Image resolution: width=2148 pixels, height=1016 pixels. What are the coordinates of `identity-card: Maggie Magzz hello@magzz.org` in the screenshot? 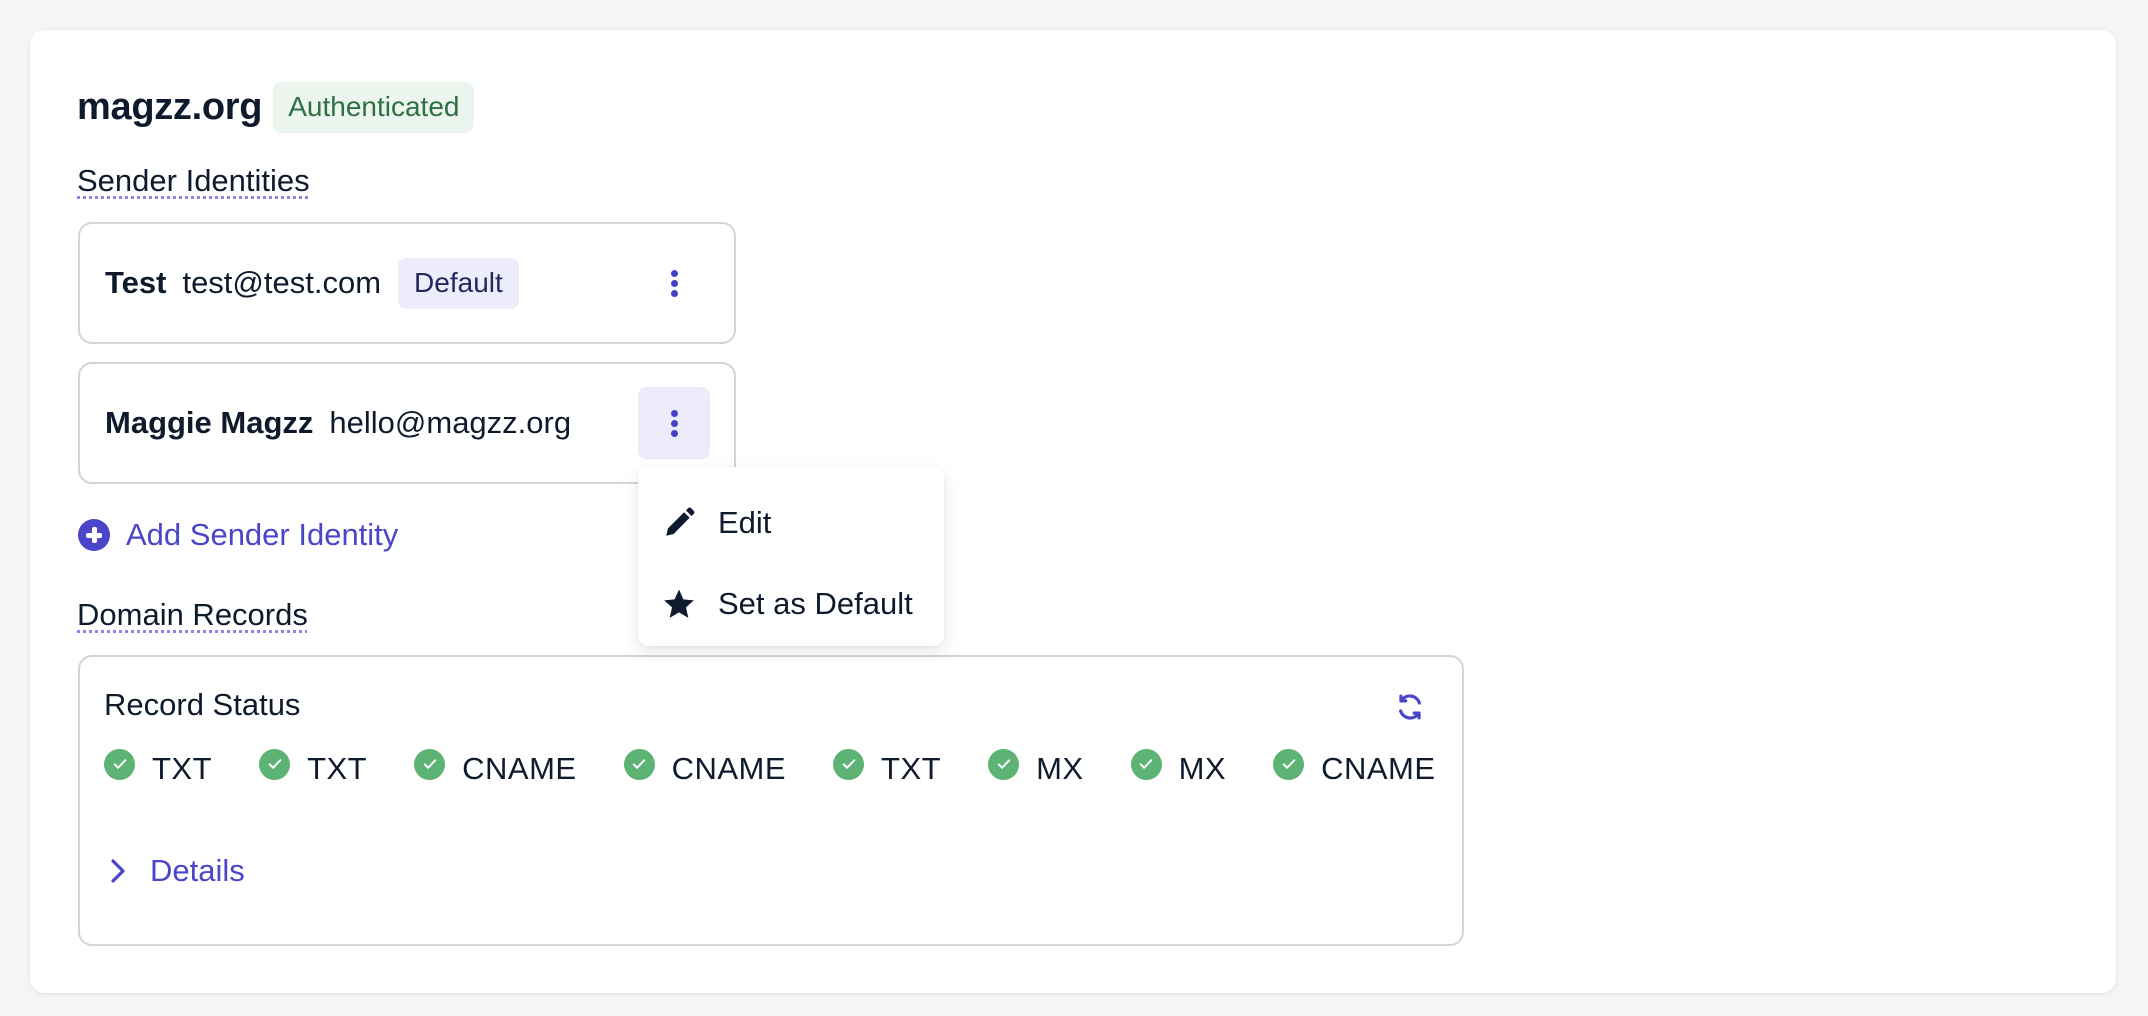 It's located at (407, 423).